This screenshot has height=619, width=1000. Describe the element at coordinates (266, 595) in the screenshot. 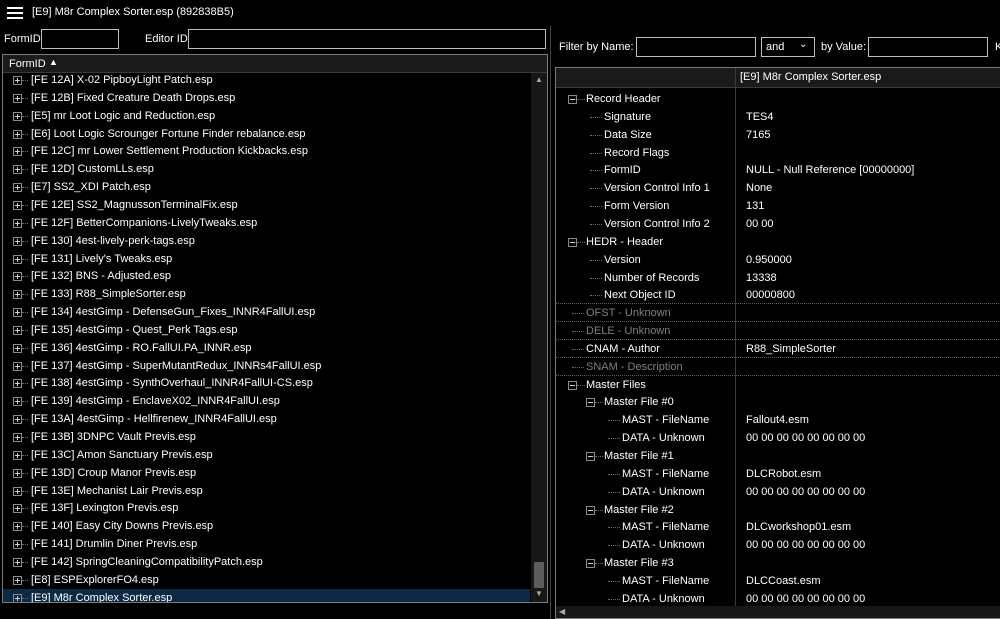

I see `plugin-tree-row: [E9] M8r Complex Sorter.esp` at that location.